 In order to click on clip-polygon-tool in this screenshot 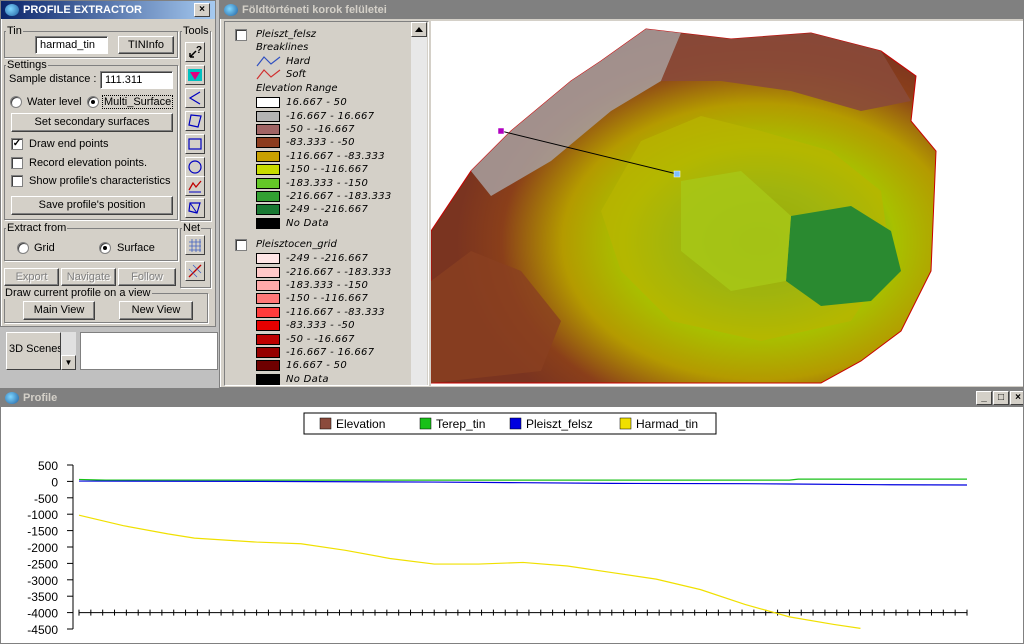, I will do `click(195, 208)`.